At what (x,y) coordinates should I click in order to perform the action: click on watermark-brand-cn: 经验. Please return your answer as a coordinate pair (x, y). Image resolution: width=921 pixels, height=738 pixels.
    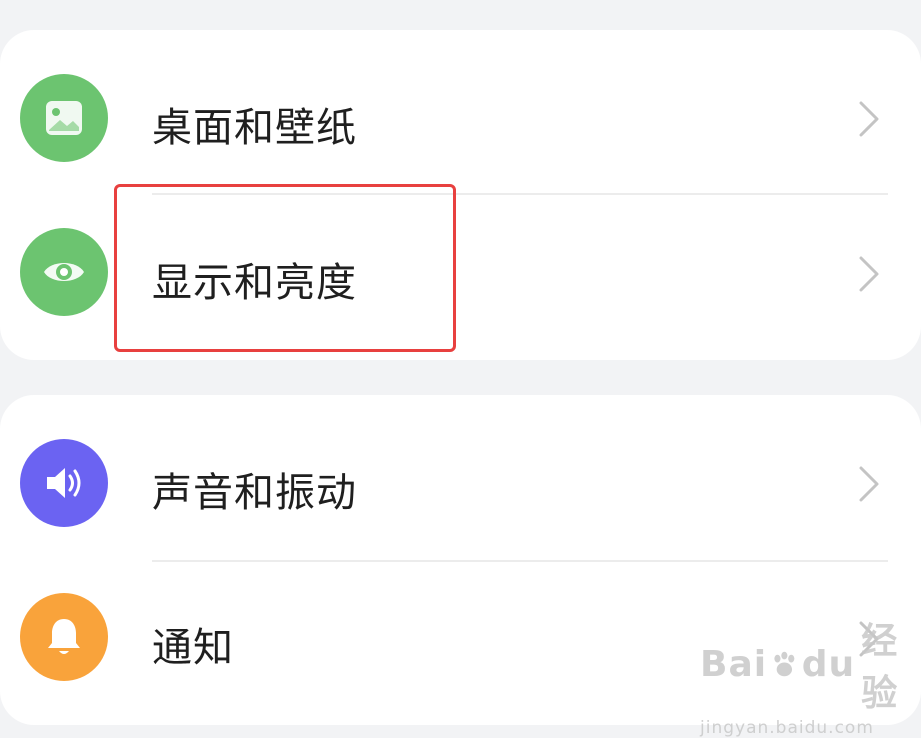
    Looking at the image, I should click on (880, 667).